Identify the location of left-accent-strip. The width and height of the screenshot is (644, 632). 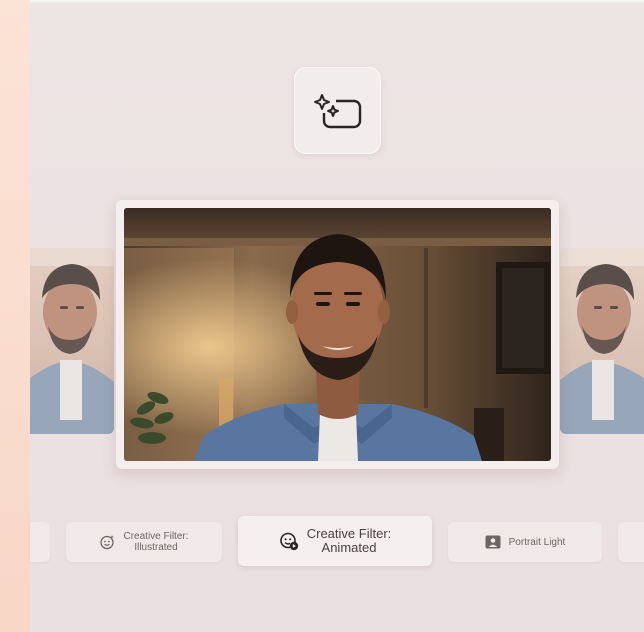
(15, 316).